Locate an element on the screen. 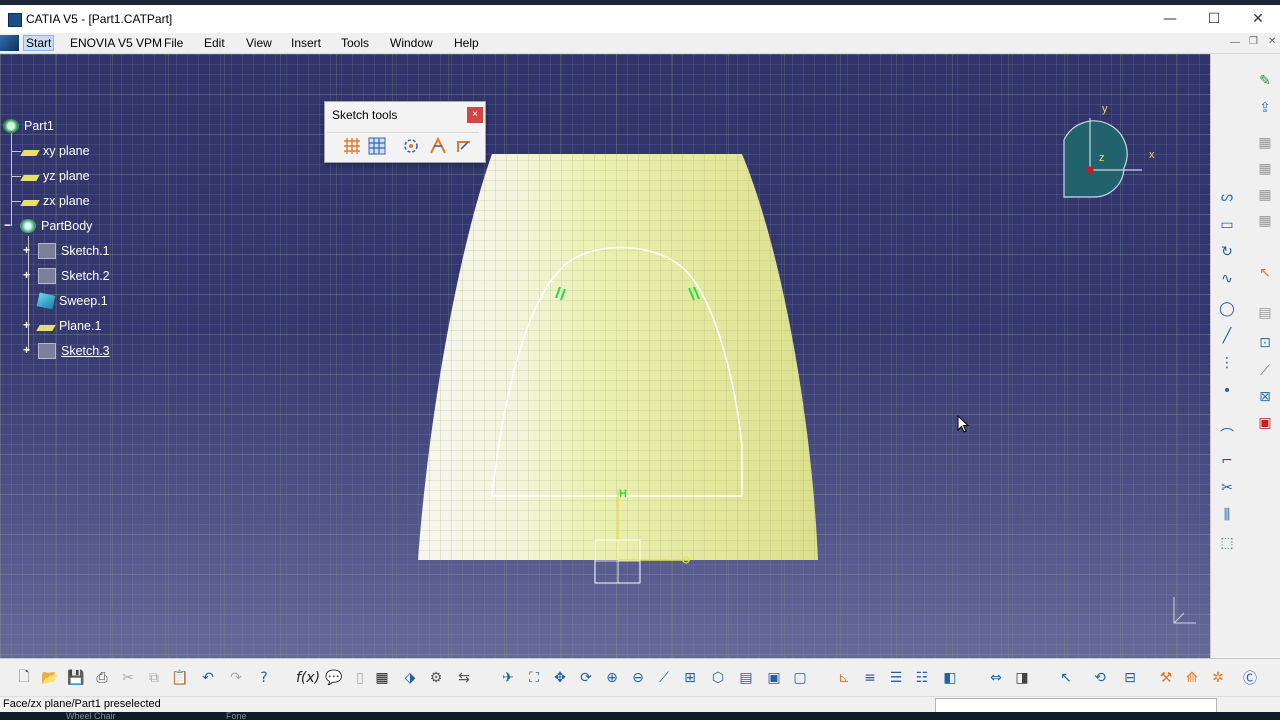 The height and width of the screenshot is (720, 1280). construction-icon: ☰ is located at coordinates (896, 678).